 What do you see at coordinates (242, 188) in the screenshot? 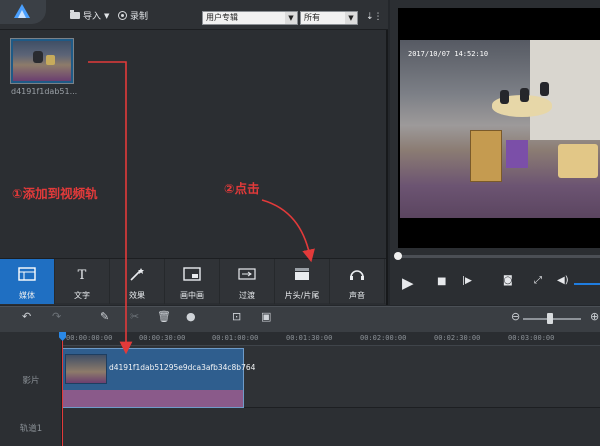
I see `annotation-step2: ②点击` at bounding box center [242, 188].